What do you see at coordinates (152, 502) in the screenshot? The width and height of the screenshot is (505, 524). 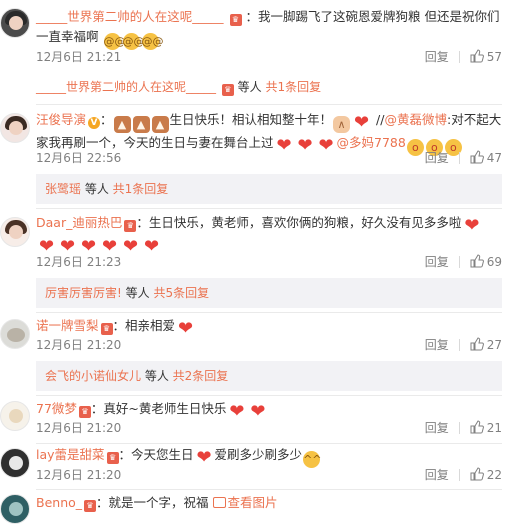 I see `comment-body: ：就是一个字，祝福` at bounding box center [152, 502].